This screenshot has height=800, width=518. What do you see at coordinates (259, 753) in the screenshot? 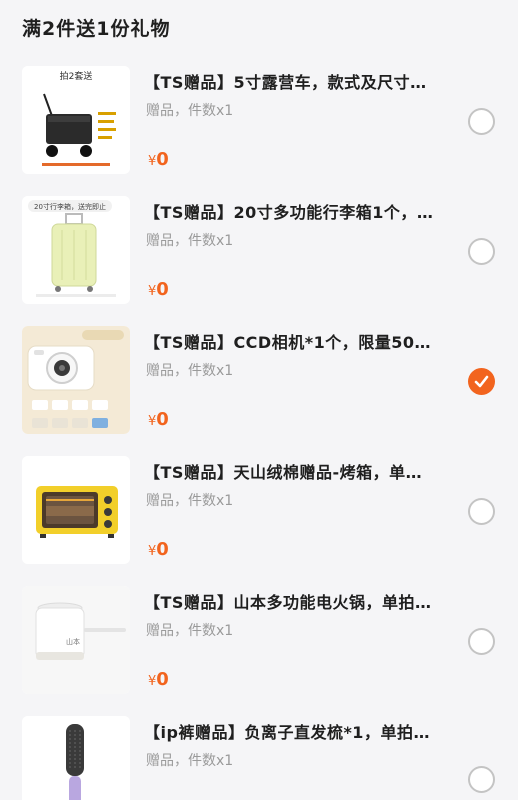
I see `list-item: 【ip裤赠品】负离子直发梳*1，单拍… 赠品，件数x1` at bounding box center [259, 753].